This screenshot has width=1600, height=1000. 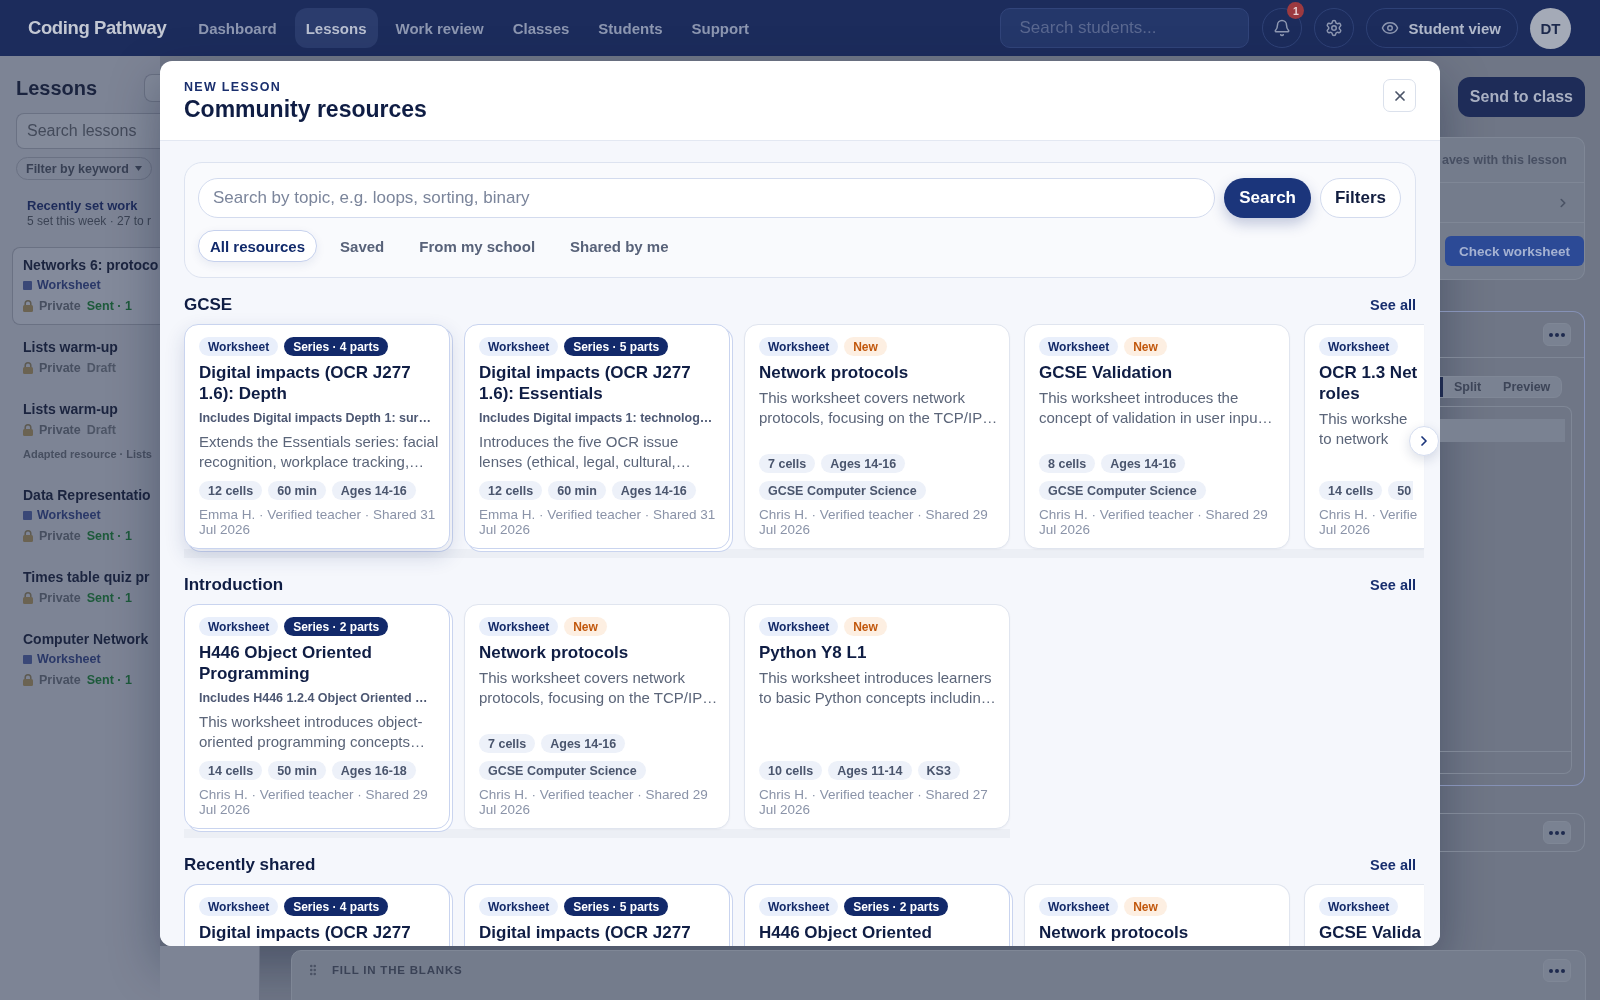 I want to click on detail-tag: 10 cells, so click(x=791, y=770).